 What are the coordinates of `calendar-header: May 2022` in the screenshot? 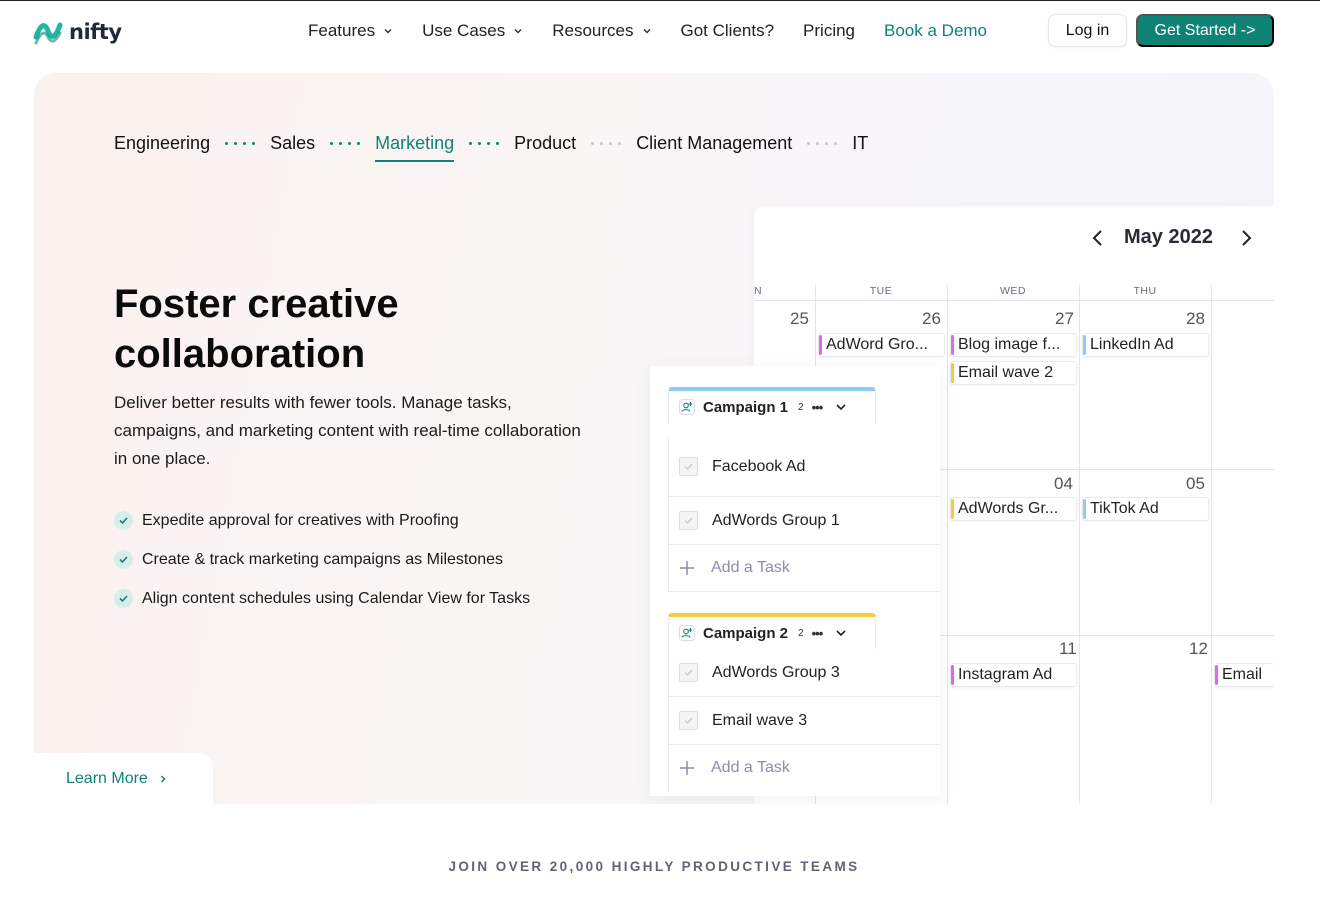 It's located at (1014, 245).